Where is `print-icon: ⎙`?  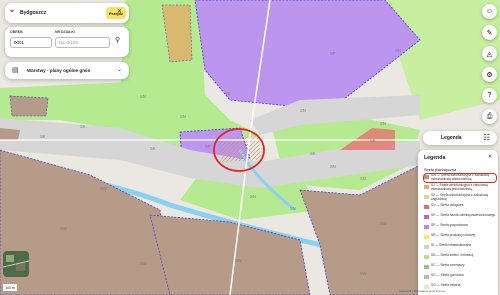 print-icon: ⎙ is located at coordinates (489, 116).